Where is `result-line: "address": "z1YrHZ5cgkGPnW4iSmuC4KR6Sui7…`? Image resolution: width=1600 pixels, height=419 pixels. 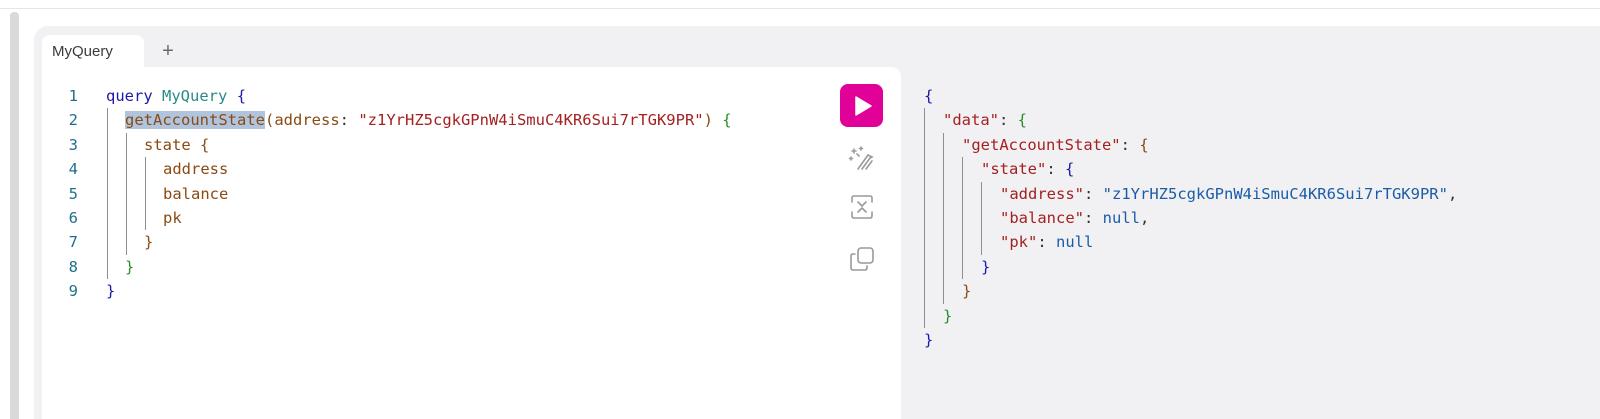
result-line: "address": "z1YrHZ5cgkGPnW4iSmuC4KR6Sui7… is located at coordinates (1229, 194).